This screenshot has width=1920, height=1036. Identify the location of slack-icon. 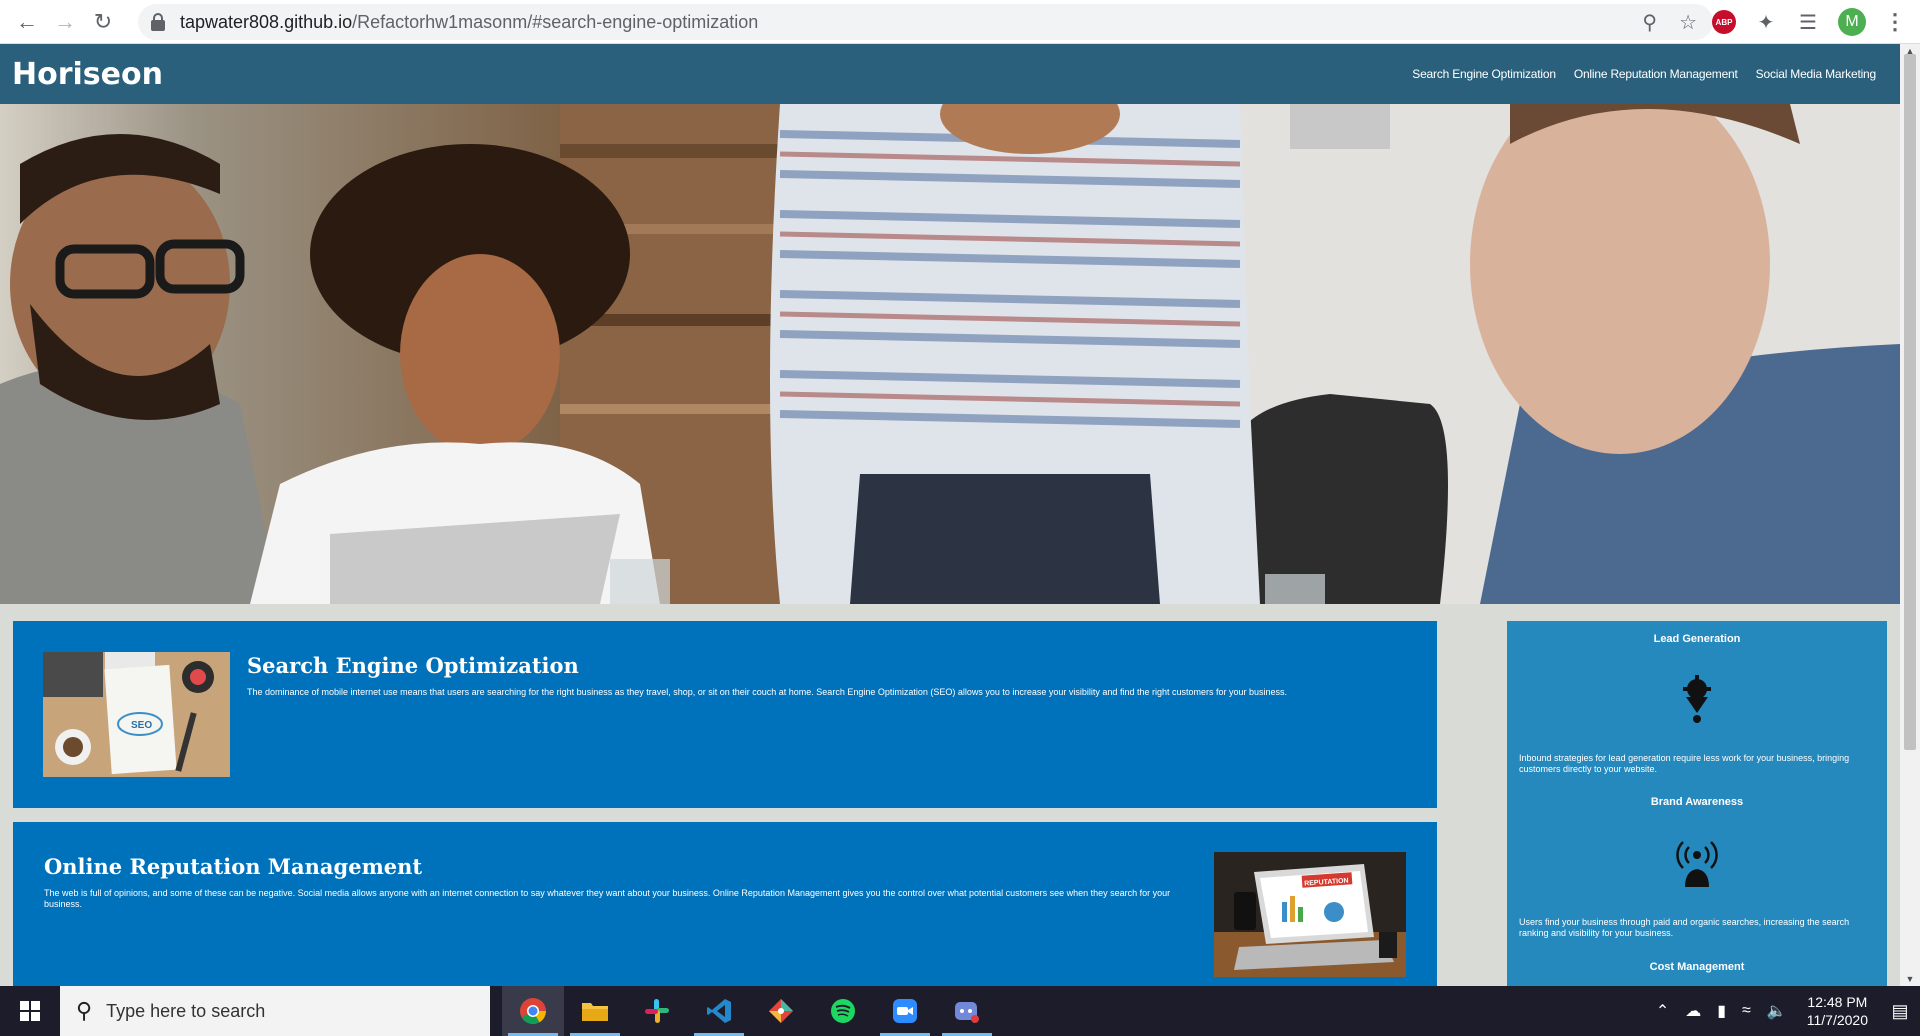
(657, 1011).